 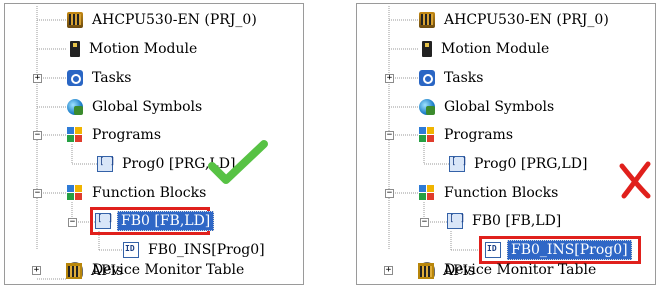 I want to click on tree-item-label: FB0_INS[Prog0], so click(x=206, y=250).